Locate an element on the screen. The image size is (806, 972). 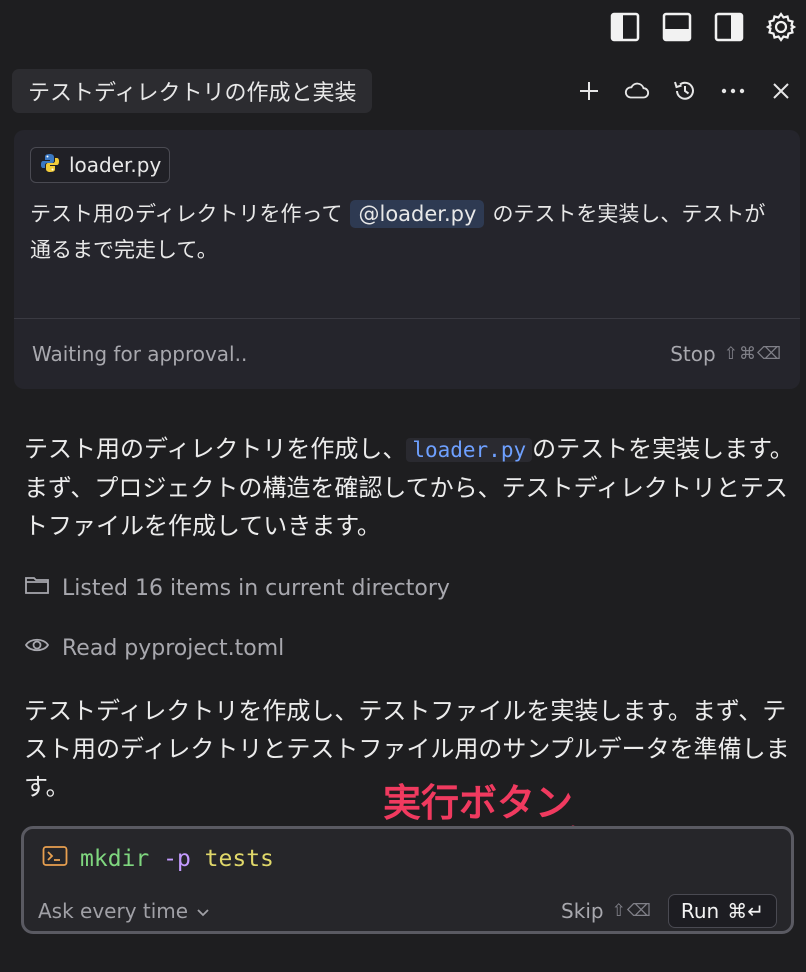
approval-mode-dropdown: Ask every time is located at coordinates (124, 911).